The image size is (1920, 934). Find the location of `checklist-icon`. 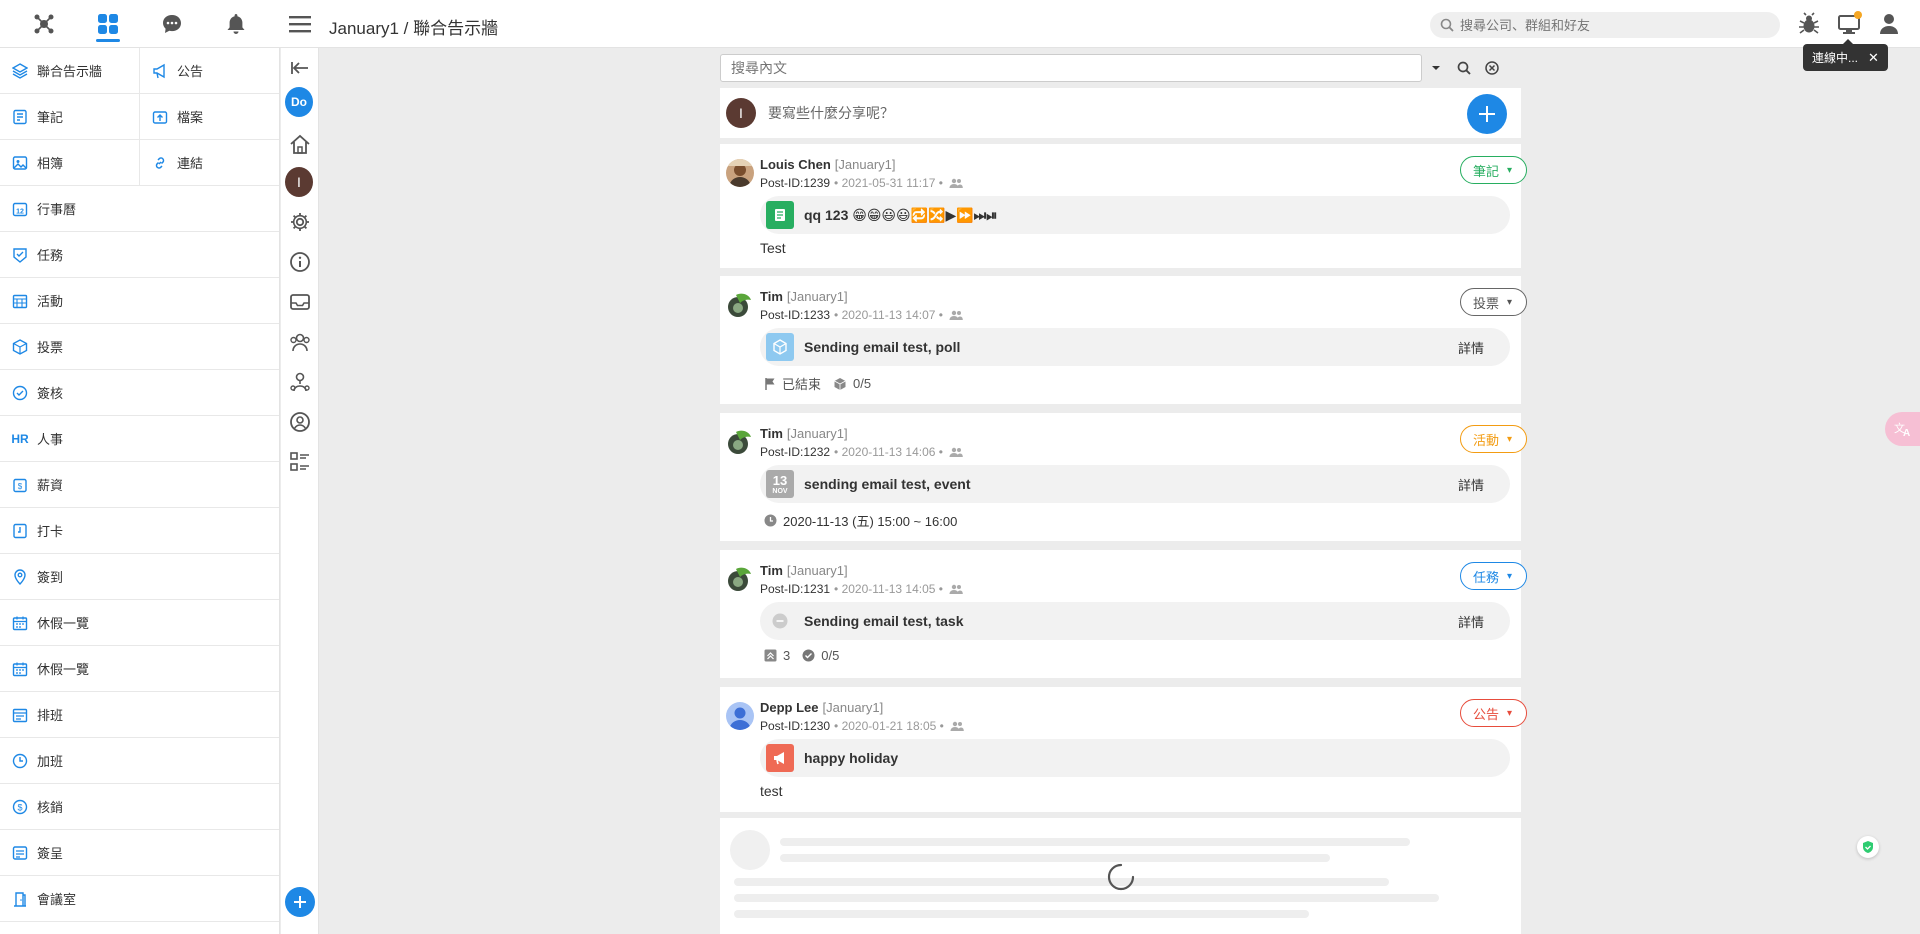

checklist-icon is located at coordinates (300, 462).